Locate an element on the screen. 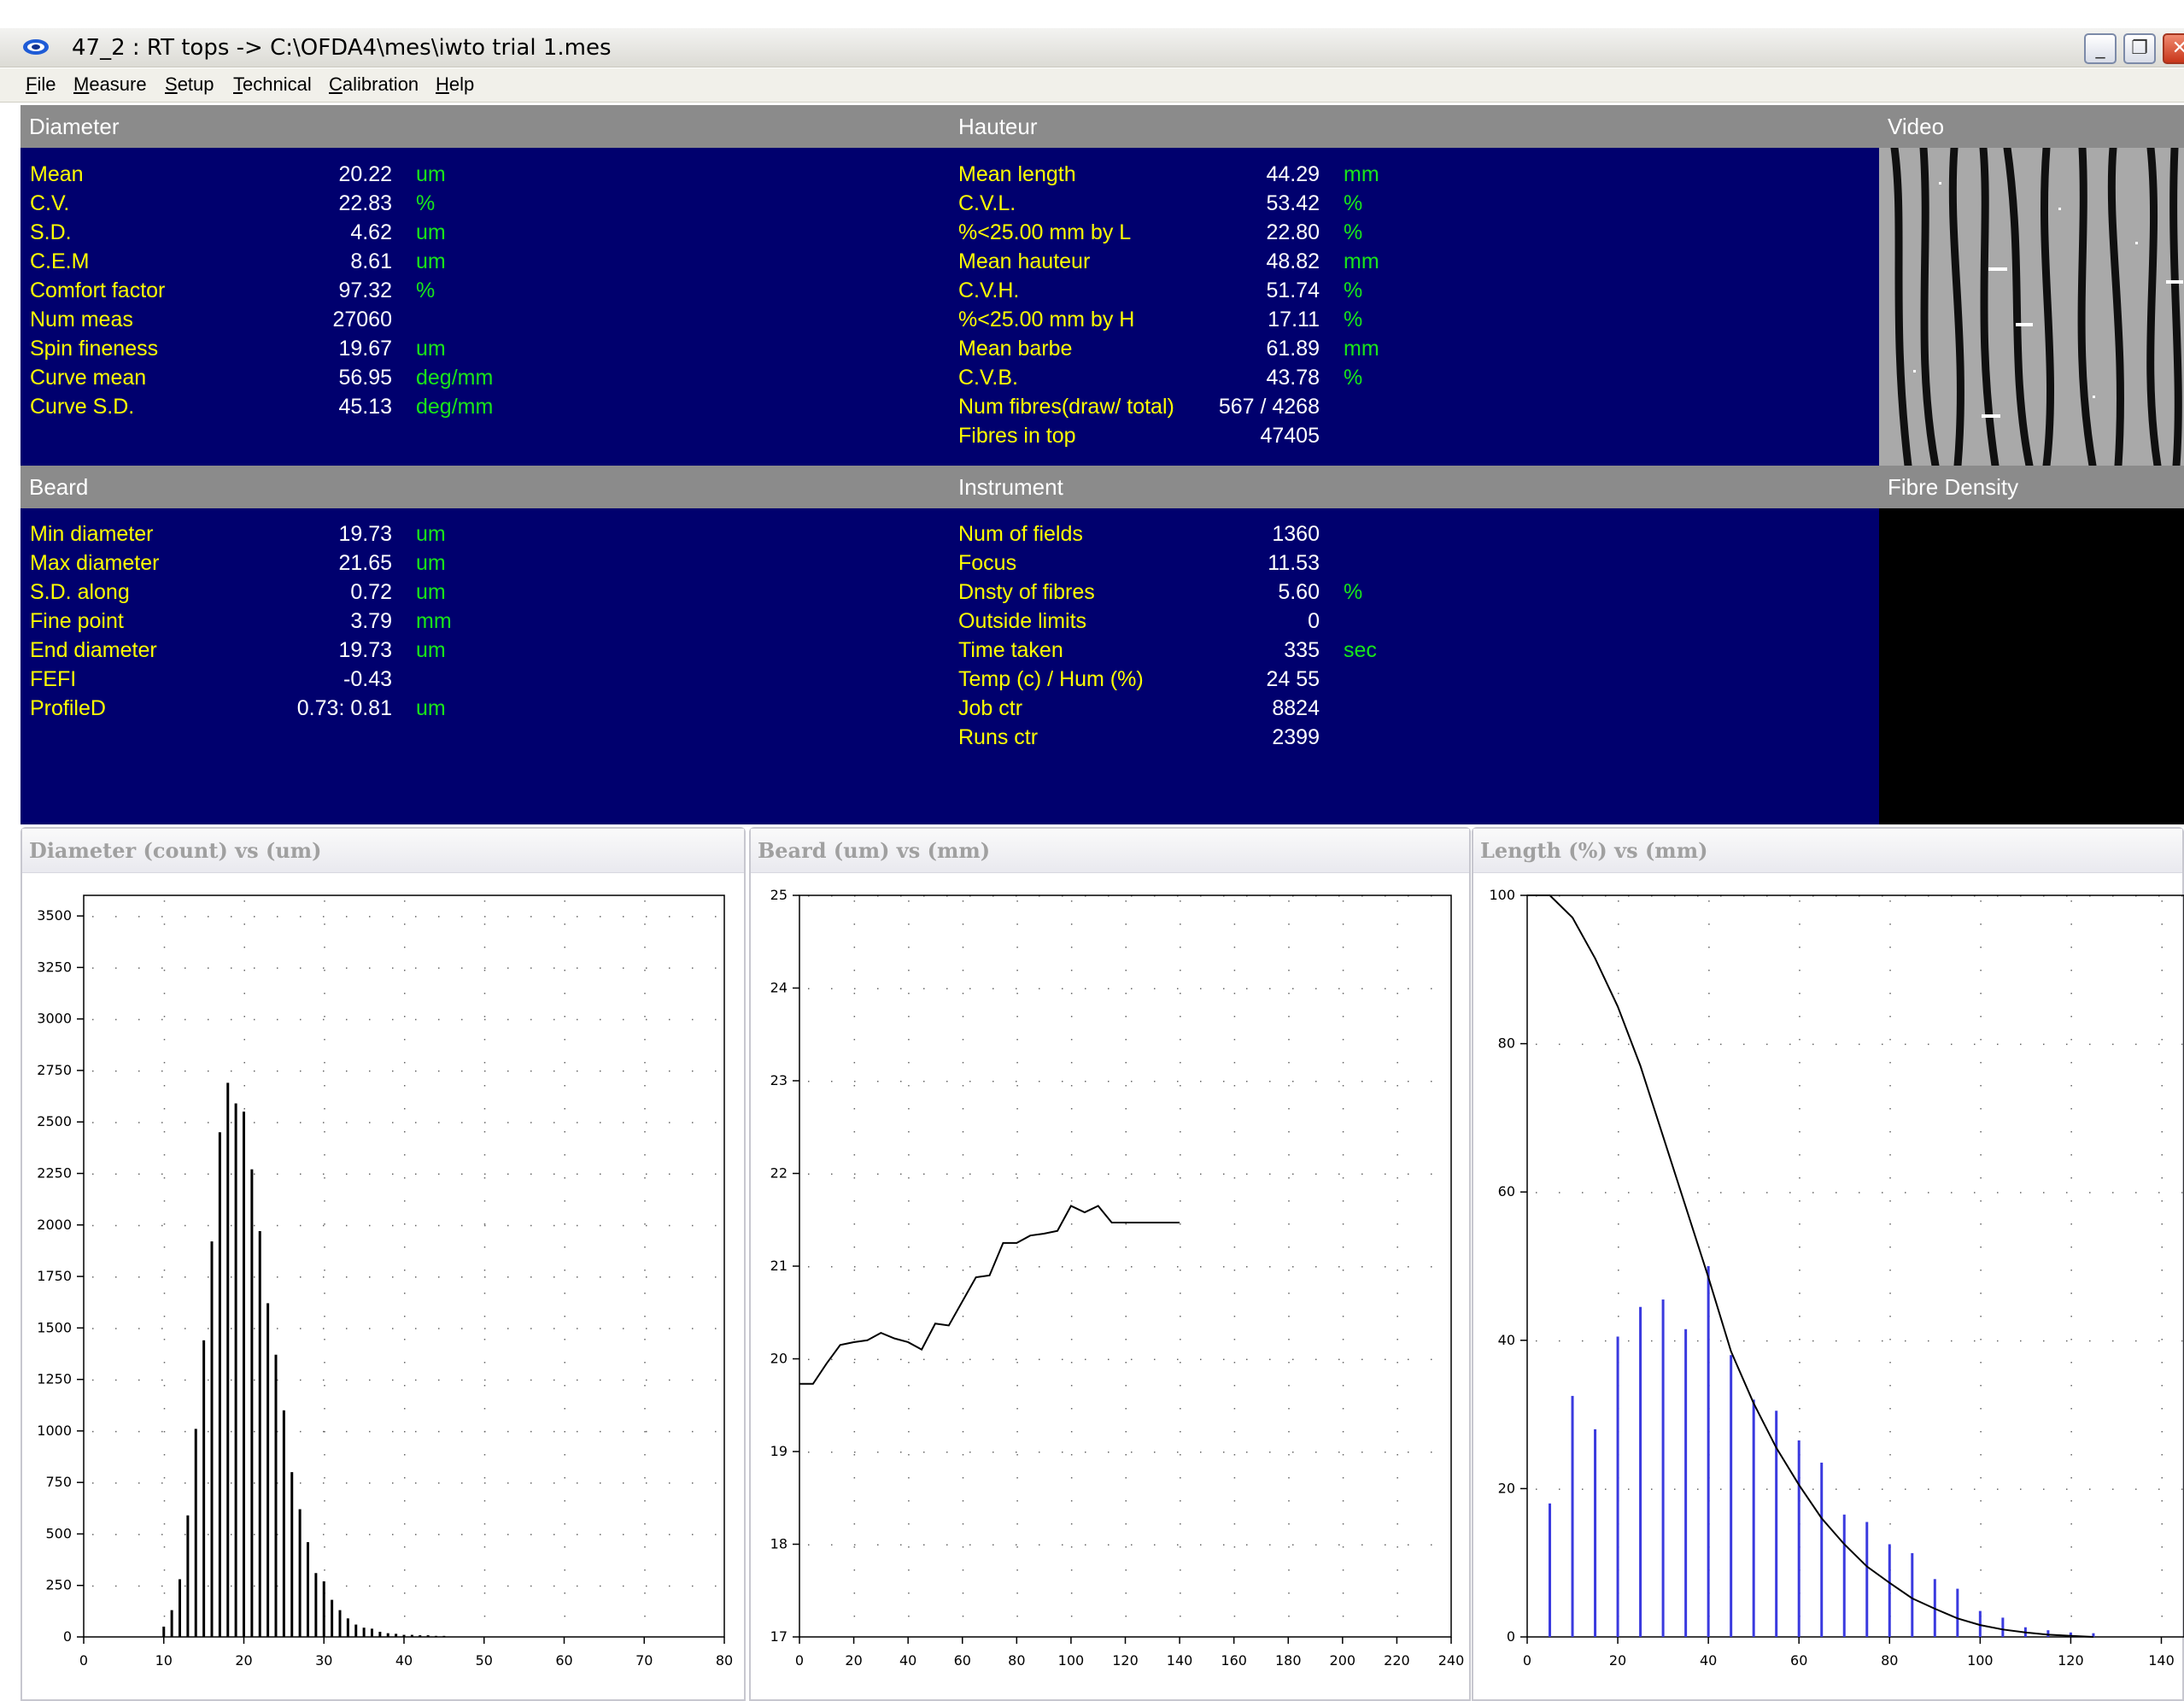 This screenshot has height=1701, width=2184. menu-setup-label: etup is located at coordinates (195, 84).